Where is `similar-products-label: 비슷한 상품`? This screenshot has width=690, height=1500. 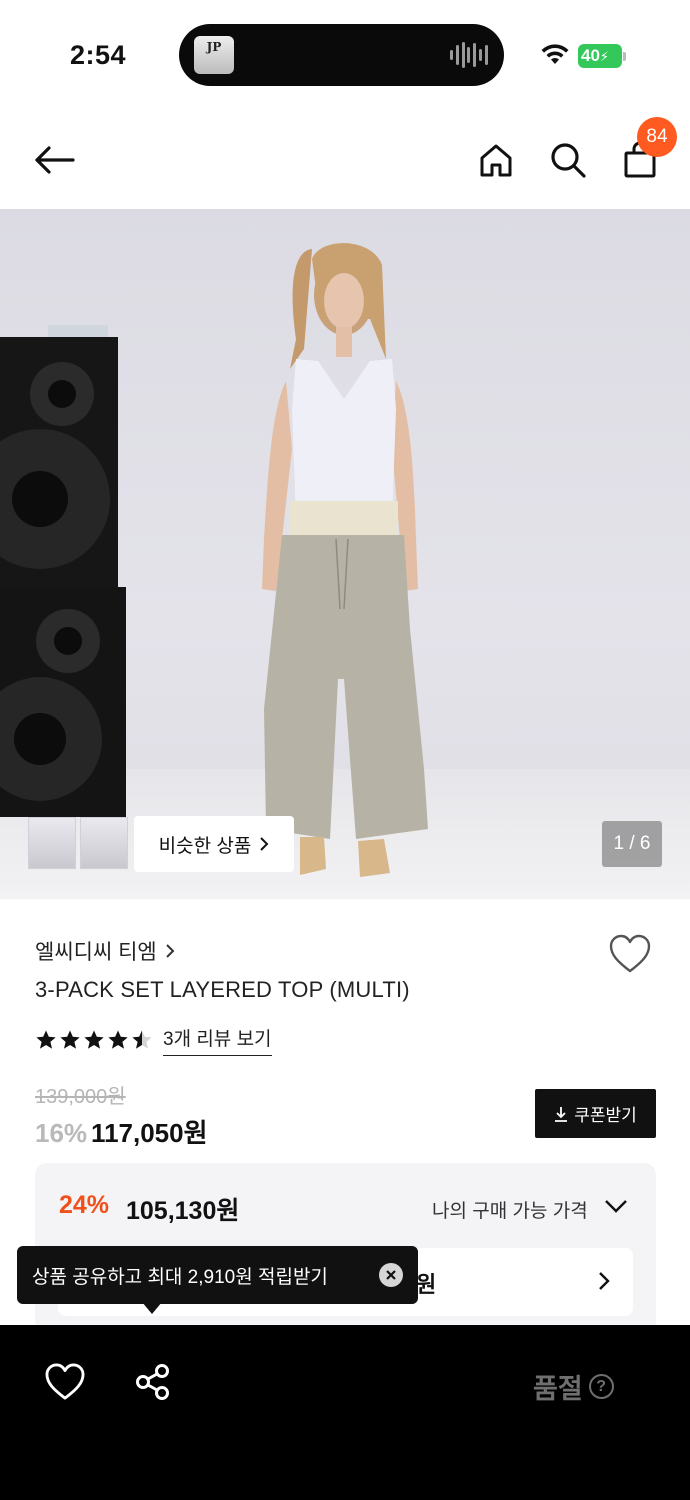 similar-products-label: 비슷한 상품 is located at coordinates (205, 846).